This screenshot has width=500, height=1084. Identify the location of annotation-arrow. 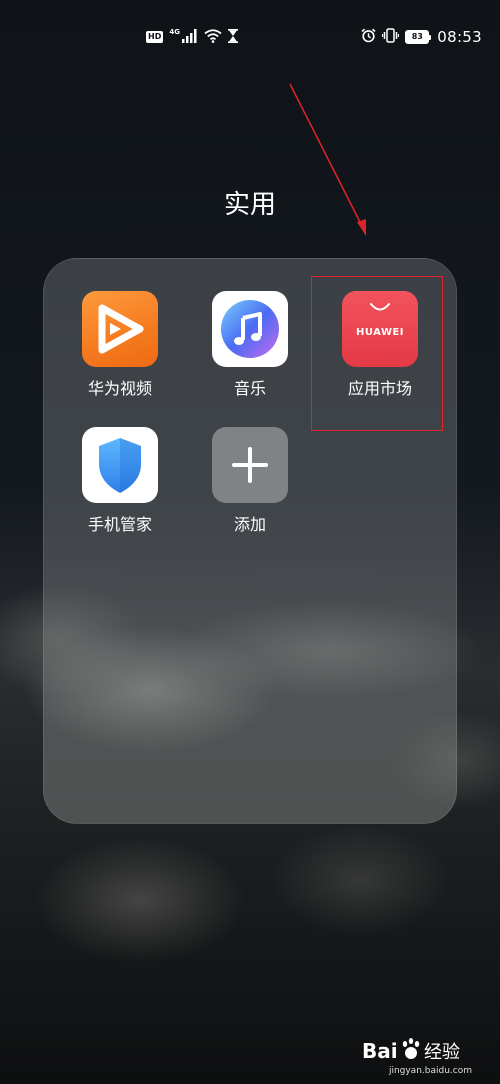
(327, 159).